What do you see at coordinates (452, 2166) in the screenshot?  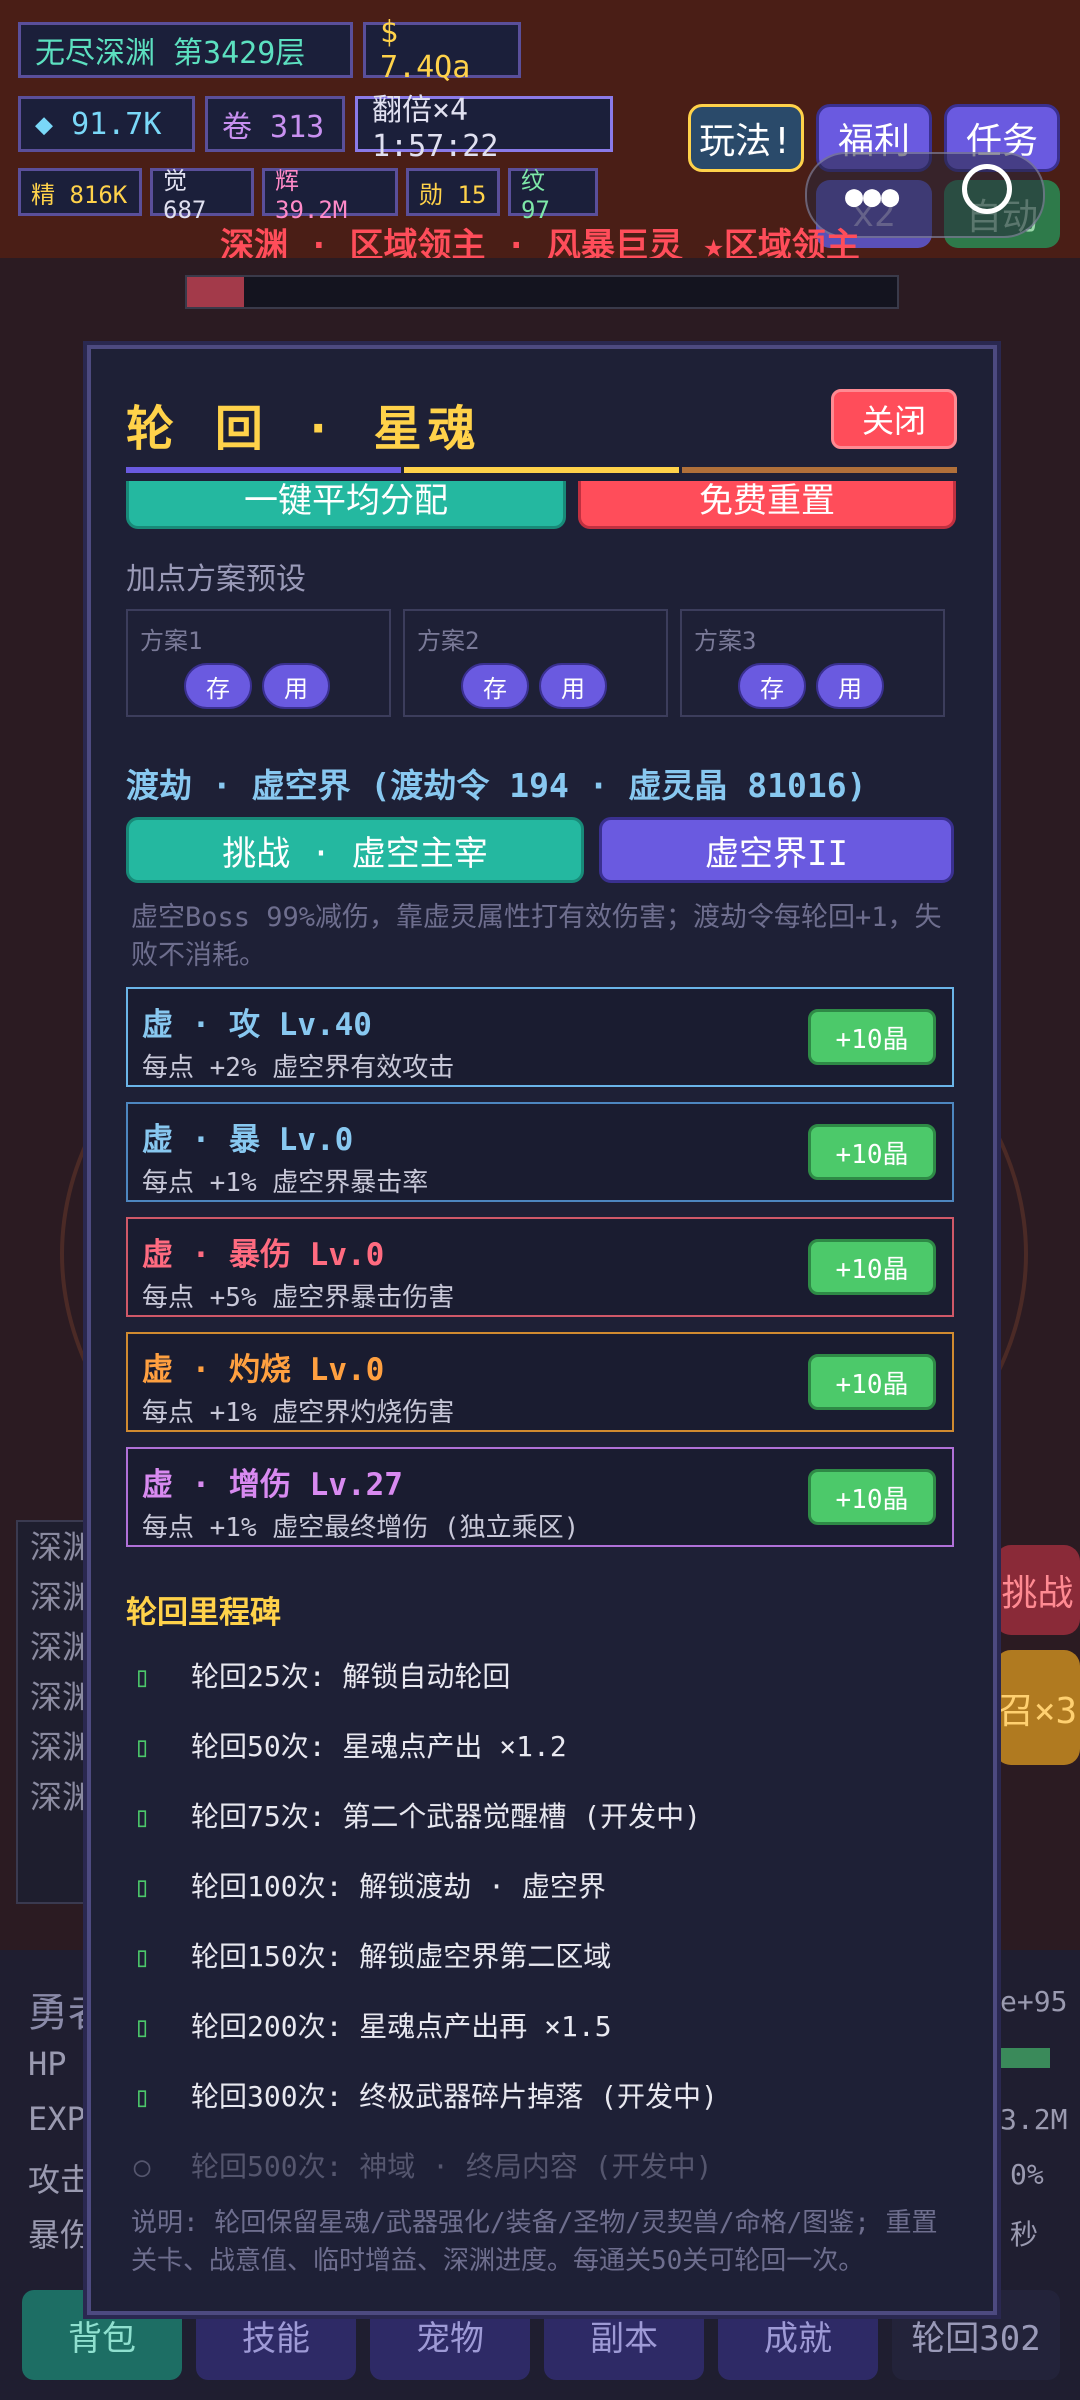 I see `milestone-text: 轮回500次: 神域 · 终局内容 (开发中)` at bounding box center [452, 2166].